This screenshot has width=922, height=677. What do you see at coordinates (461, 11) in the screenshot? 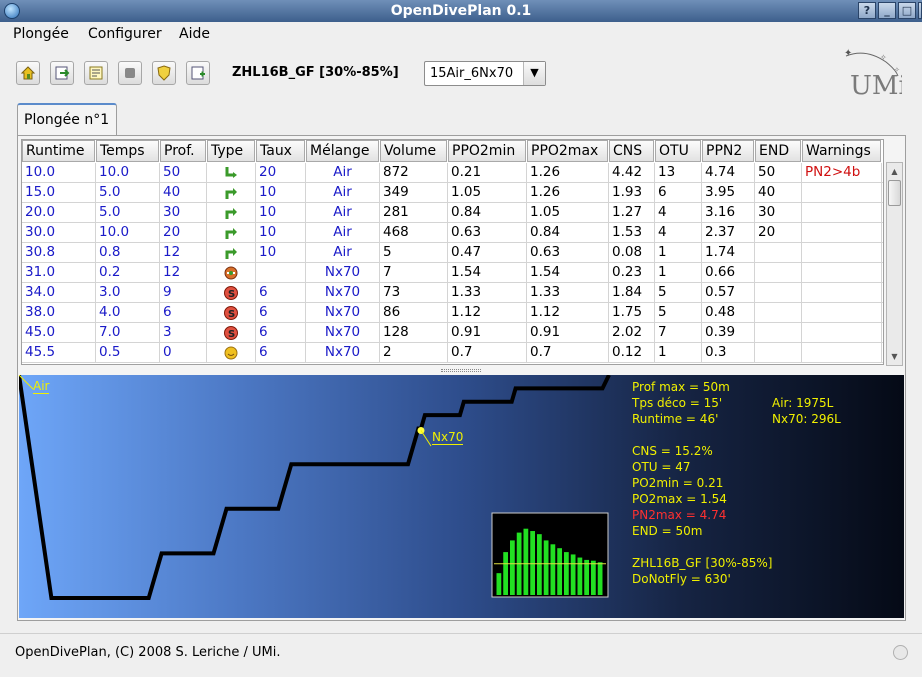
I see `title-bar: OpenDivePlan 0.1 ? _ □` at bounding box center [461, 11].